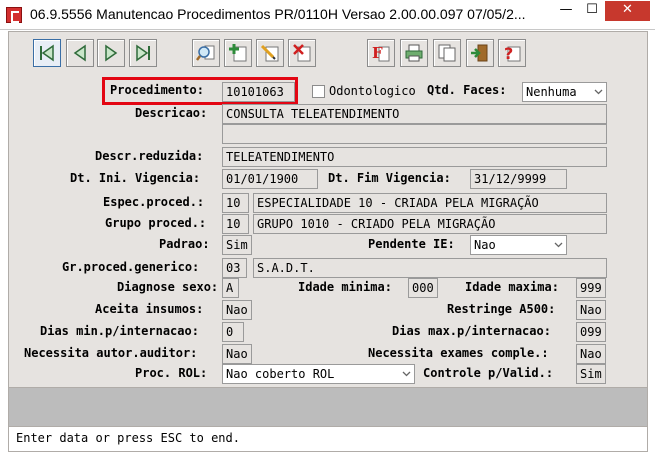  What do you see at coordinates (423, 288) in the screenshot?
I see `idade-minima-field: 000` at bounding box center [423, 288].